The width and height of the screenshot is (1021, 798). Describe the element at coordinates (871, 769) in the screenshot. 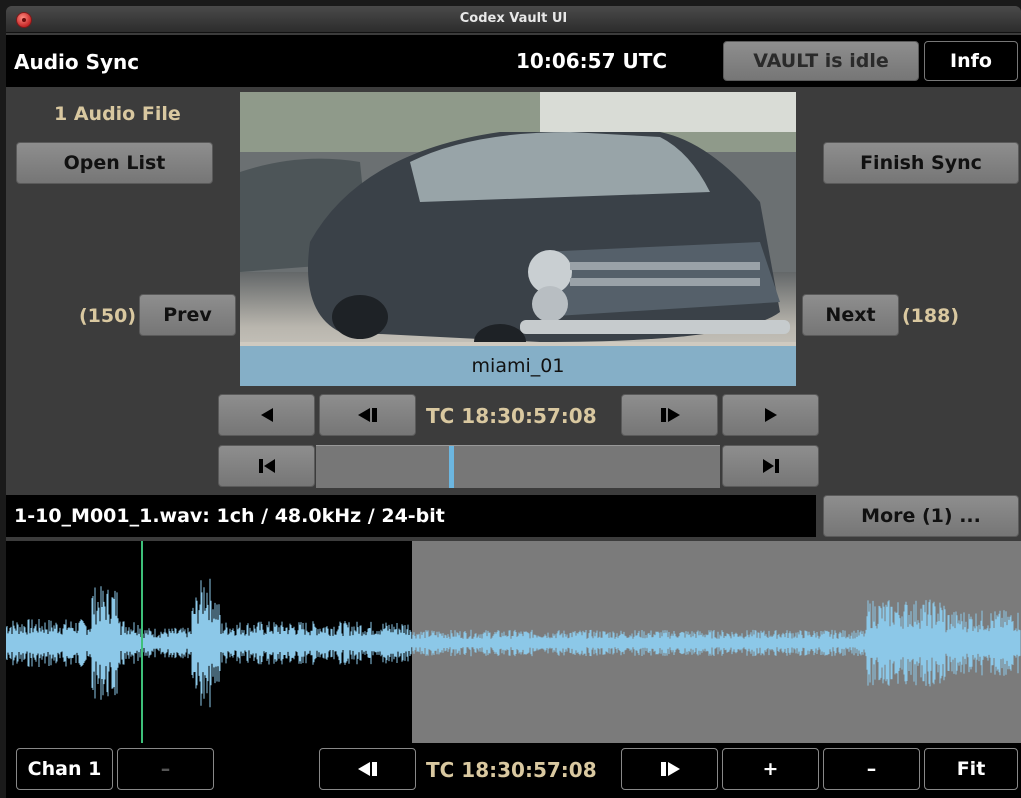

I see `zoom-out-button: –` at that location.